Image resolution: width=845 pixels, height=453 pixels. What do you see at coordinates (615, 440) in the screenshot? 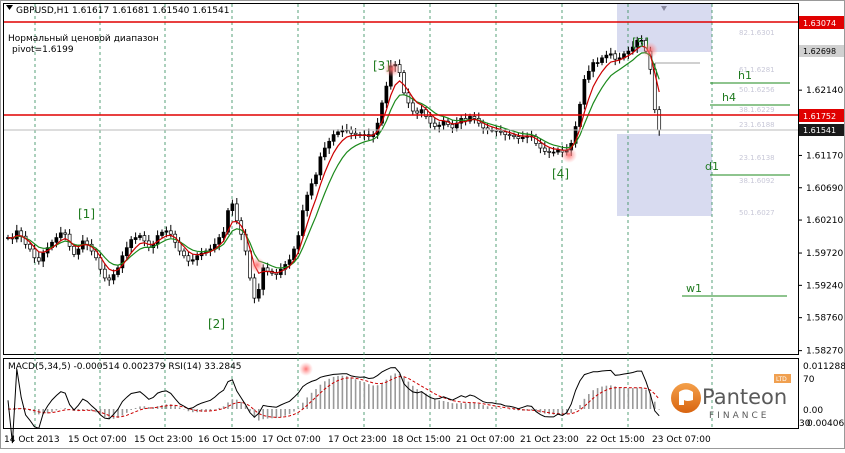
I see `time-tick-label: 22 Oct 15:00` at bounding box center [615, 440].